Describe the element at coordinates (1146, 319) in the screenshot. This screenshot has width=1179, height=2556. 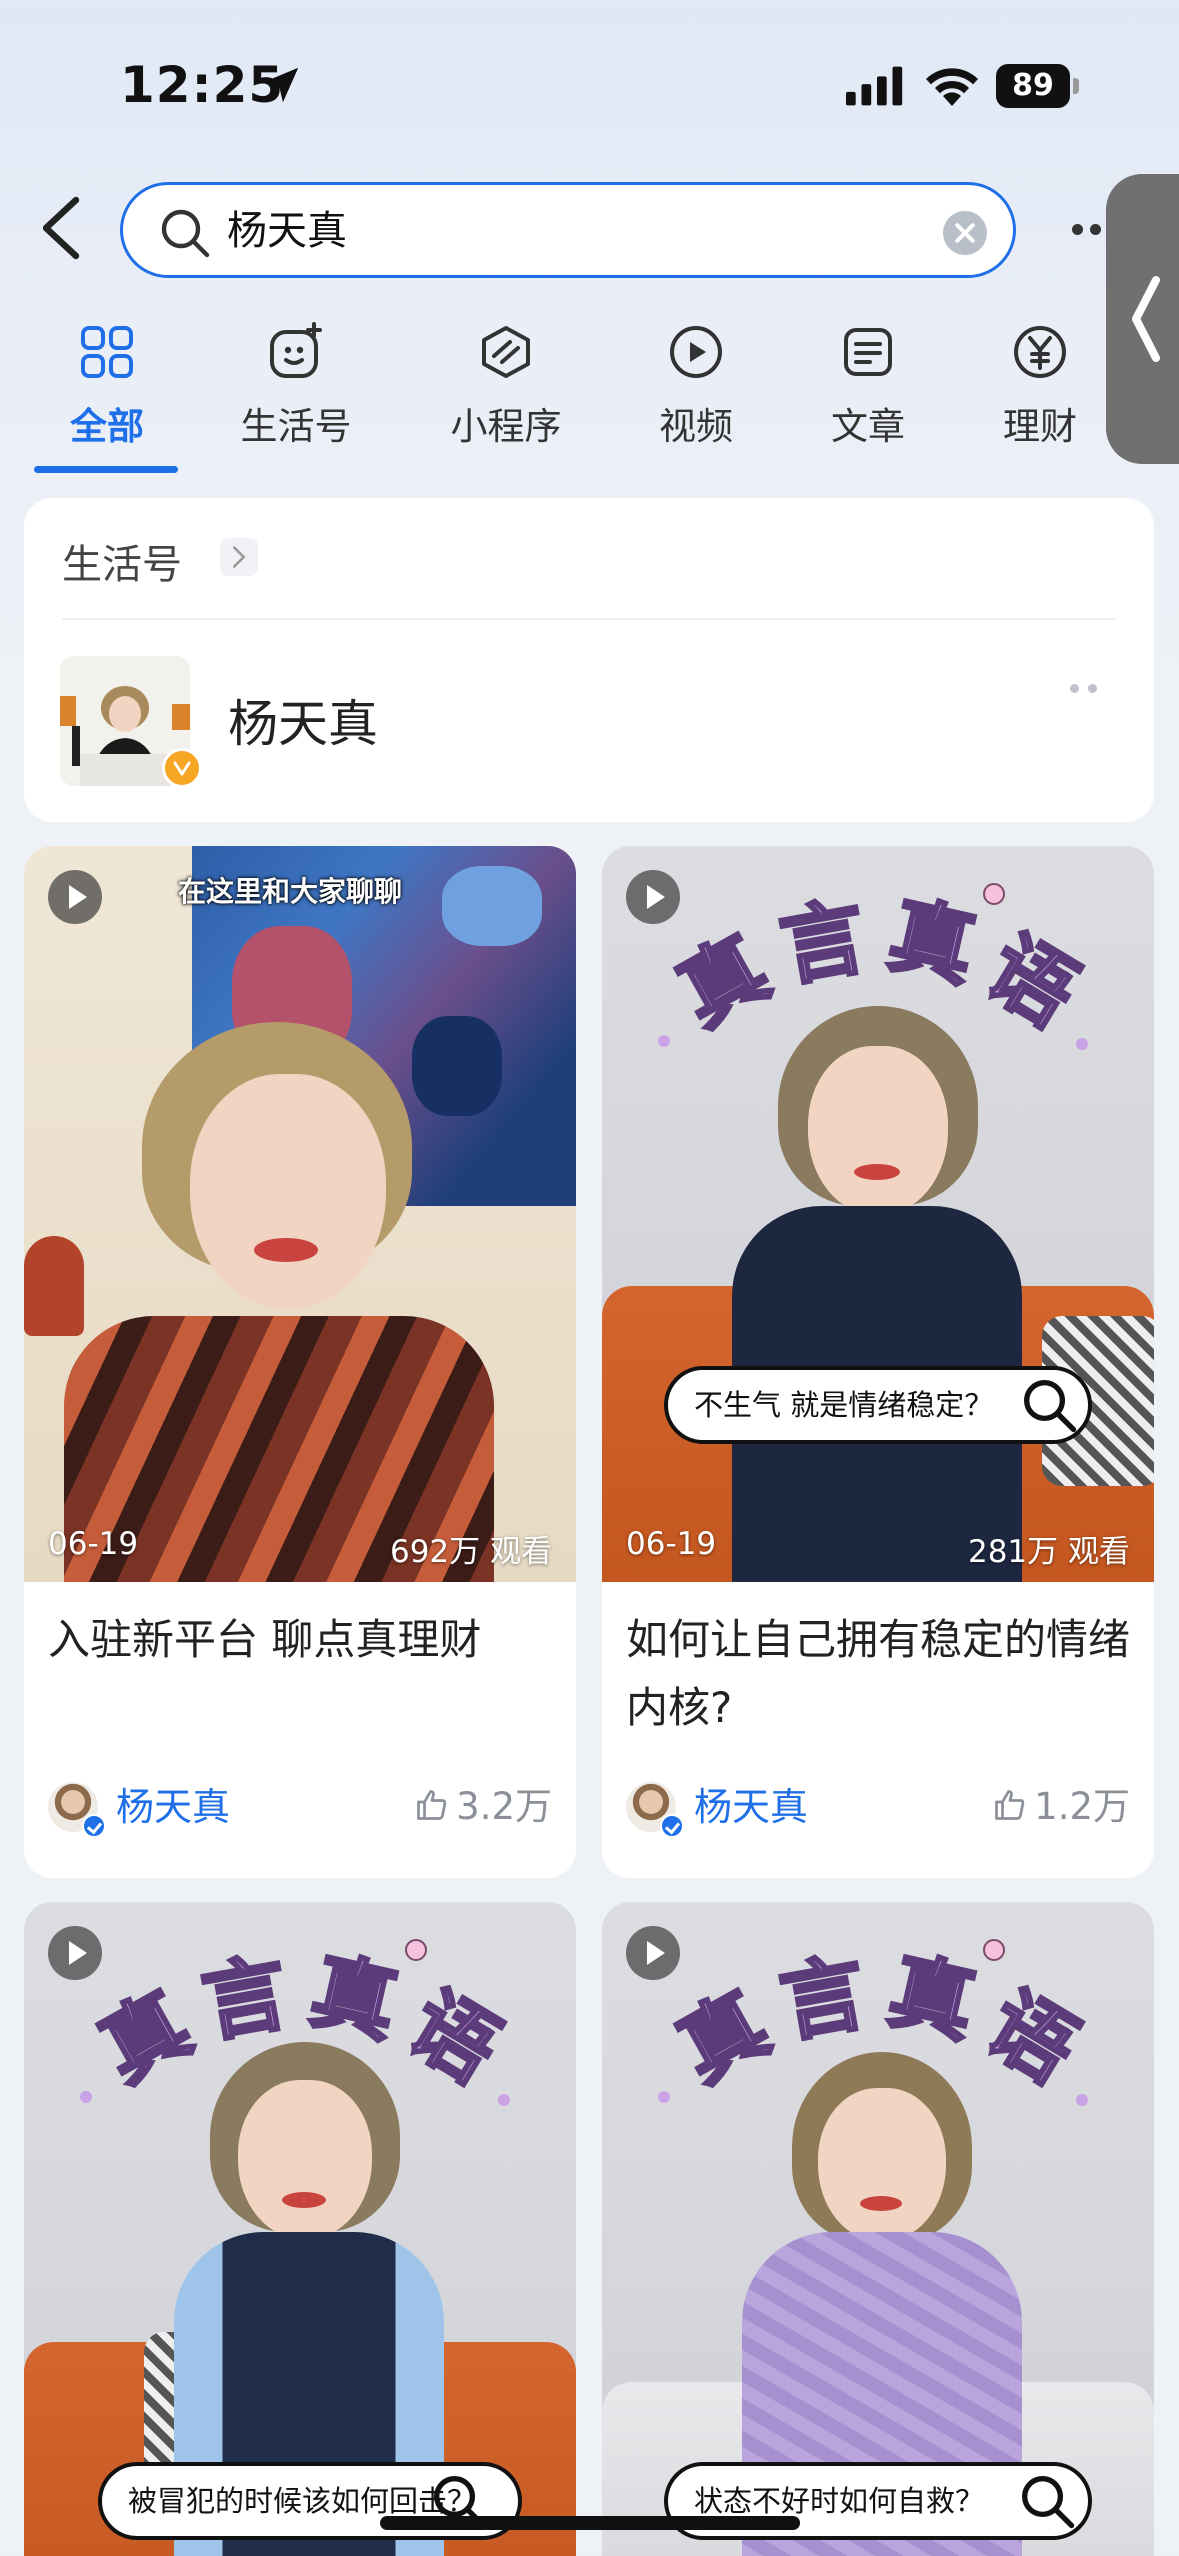
I see `chevron-left-icon` at that location.